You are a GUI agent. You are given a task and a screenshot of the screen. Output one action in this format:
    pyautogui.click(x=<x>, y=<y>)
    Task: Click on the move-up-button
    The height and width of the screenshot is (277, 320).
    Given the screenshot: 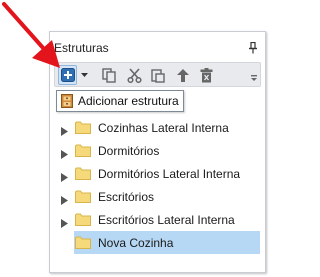 What is the action you would take?
    pyautogui.click(x=183, y=75)
    